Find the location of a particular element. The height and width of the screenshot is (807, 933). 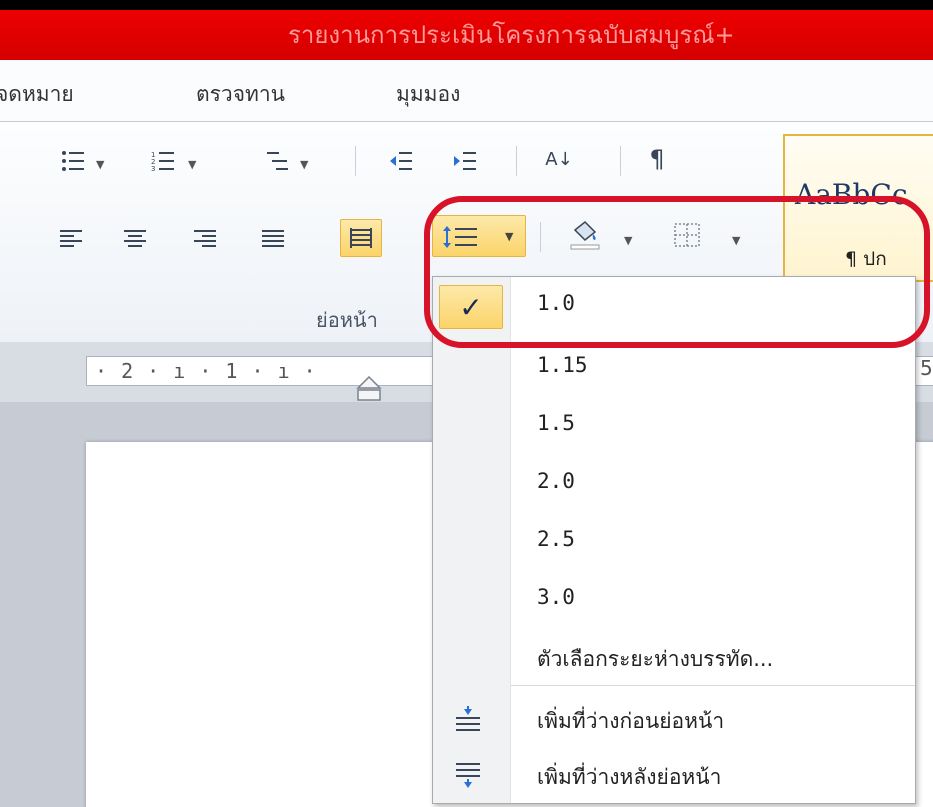

sort-icon: A↓ is located at coordinates (559, 159).